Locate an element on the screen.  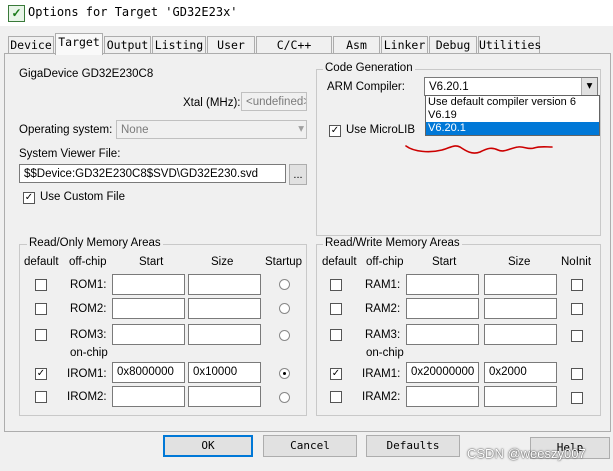
iram1-size-input: 0x2000 is located at coordinates (520, 372).